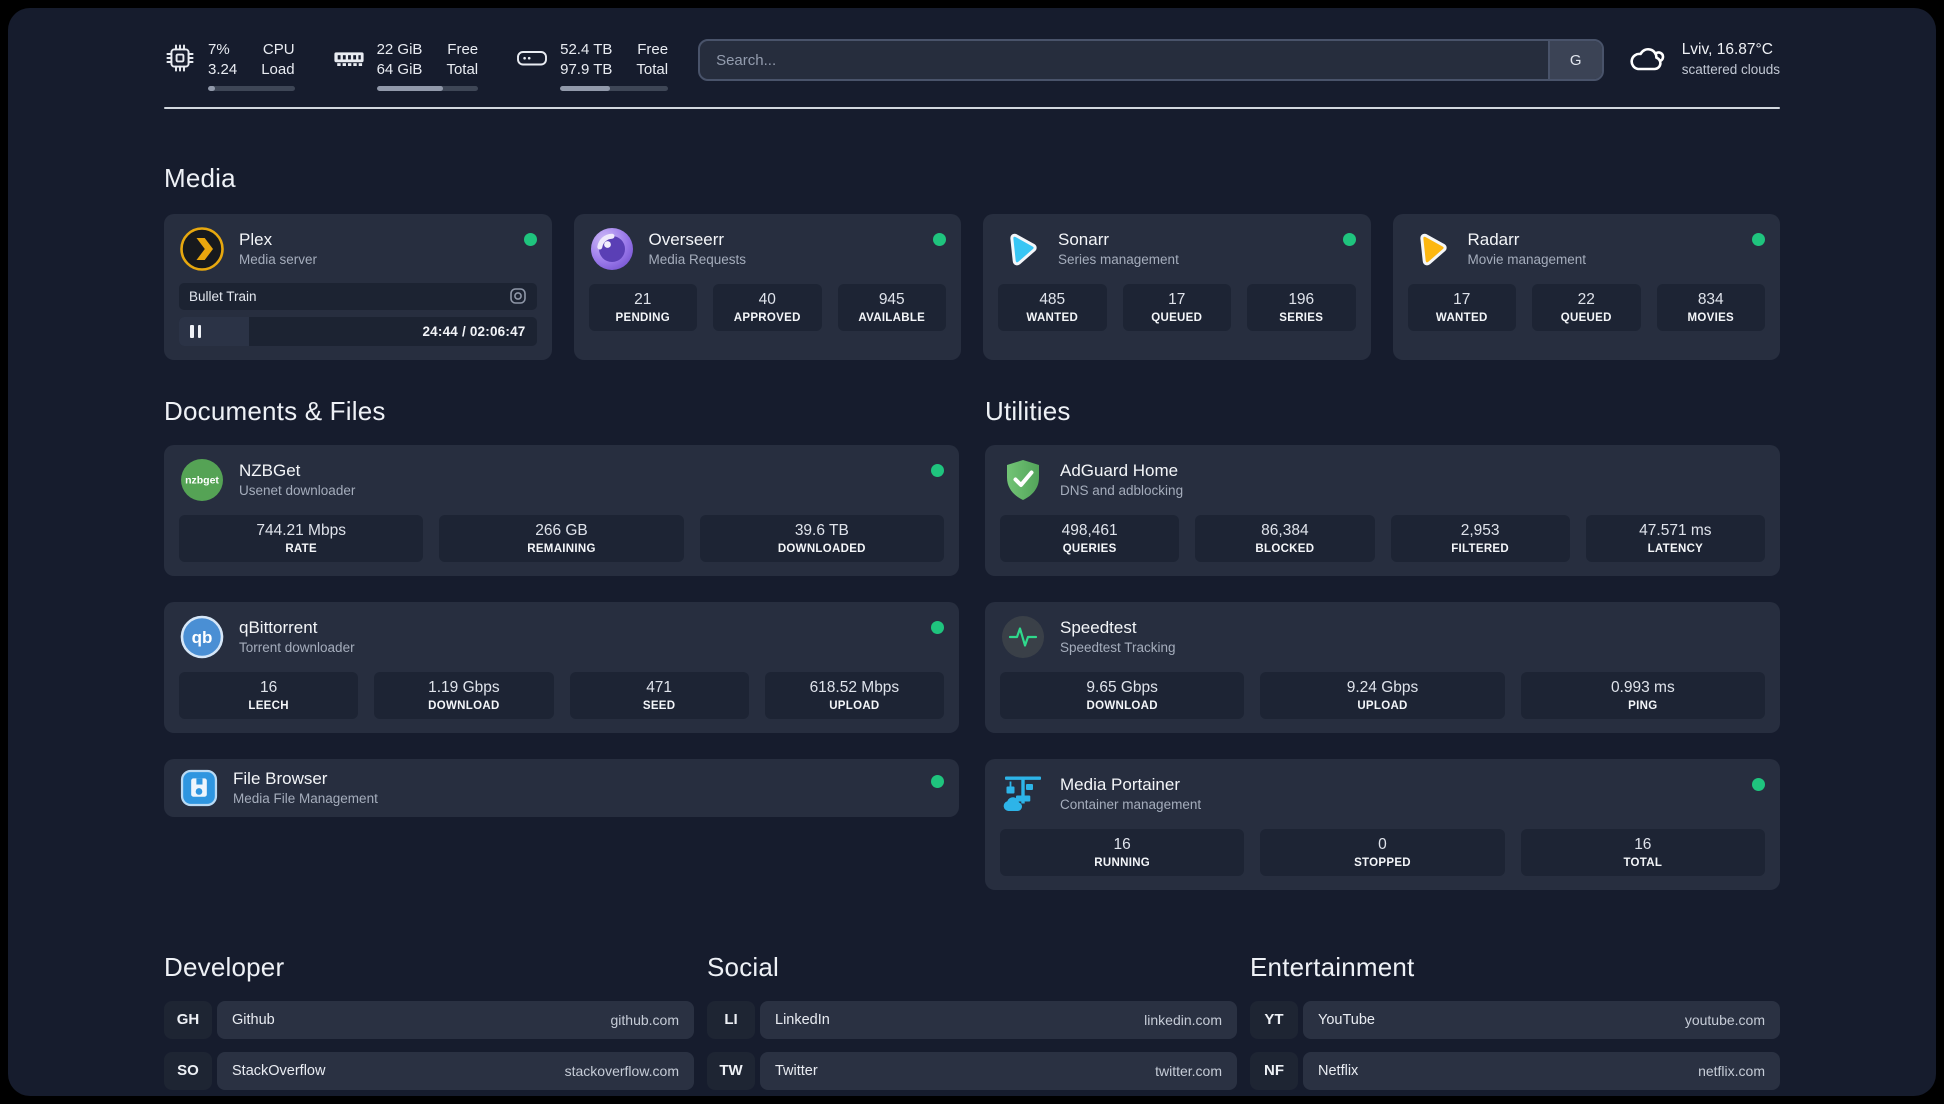 The image size is (1944, 1104). Describe the element at coordinates (642, 307) in the screenshot. I see `stat-tile-pending: 21 PENDING` at that location.